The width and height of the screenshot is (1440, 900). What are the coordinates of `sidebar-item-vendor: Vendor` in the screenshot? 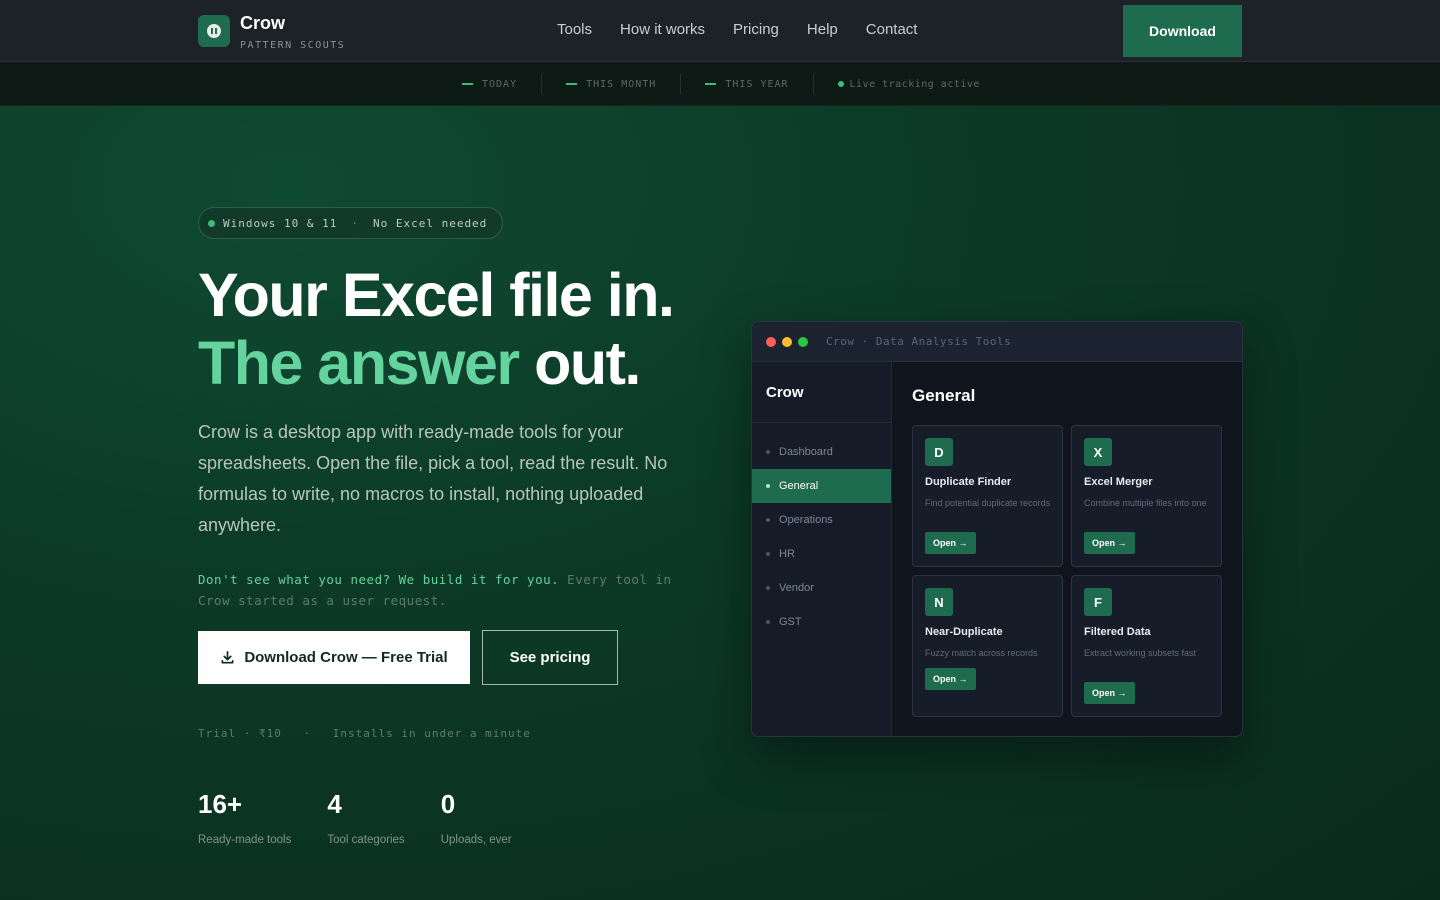 It's located at (821, 588).